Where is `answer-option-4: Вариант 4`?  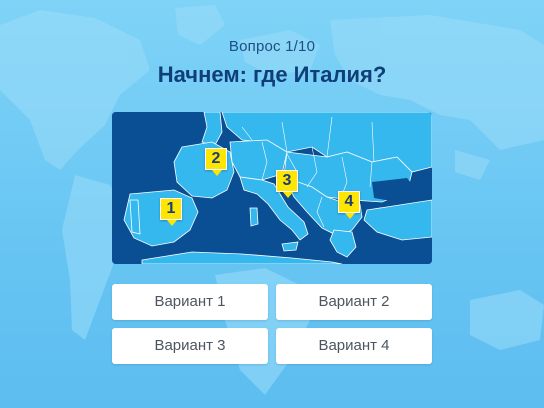 answer-option-4: Вариант 4 is located at coordinates (354, 346).